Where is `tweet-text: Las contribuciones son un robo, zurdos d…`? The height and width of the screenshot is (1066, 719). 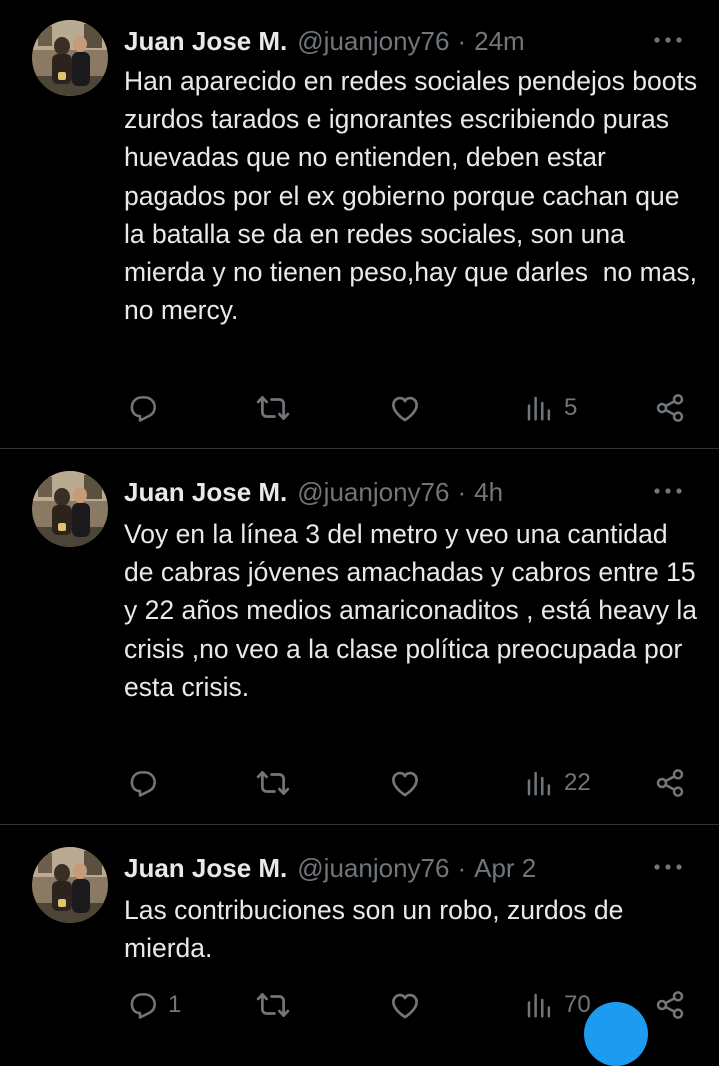
tweet-text: Las contribuciones son un robo, zurdos d… is located at coordinates (377, 929).